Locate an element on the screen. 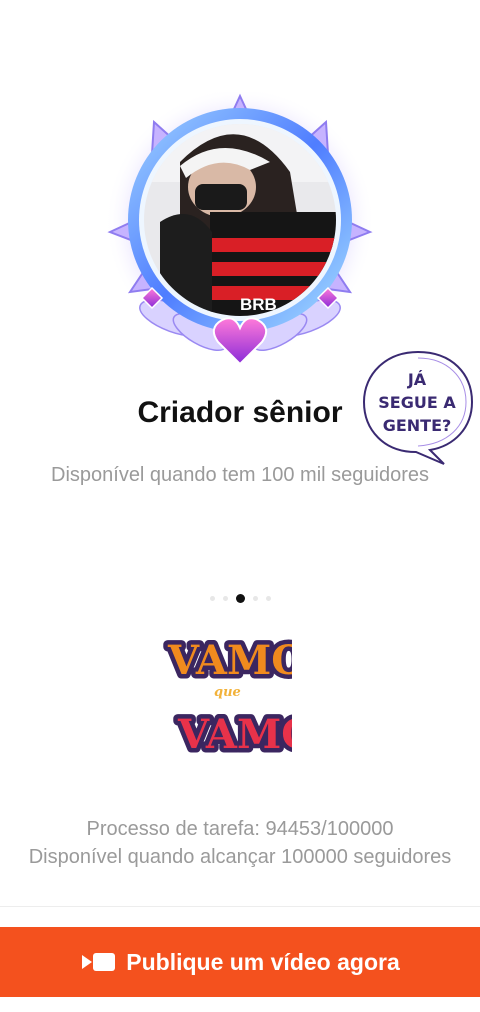 The width and height of the screenshot is (480, 1012). logo-word-1: VAMO is located at coordinates (229, 660).